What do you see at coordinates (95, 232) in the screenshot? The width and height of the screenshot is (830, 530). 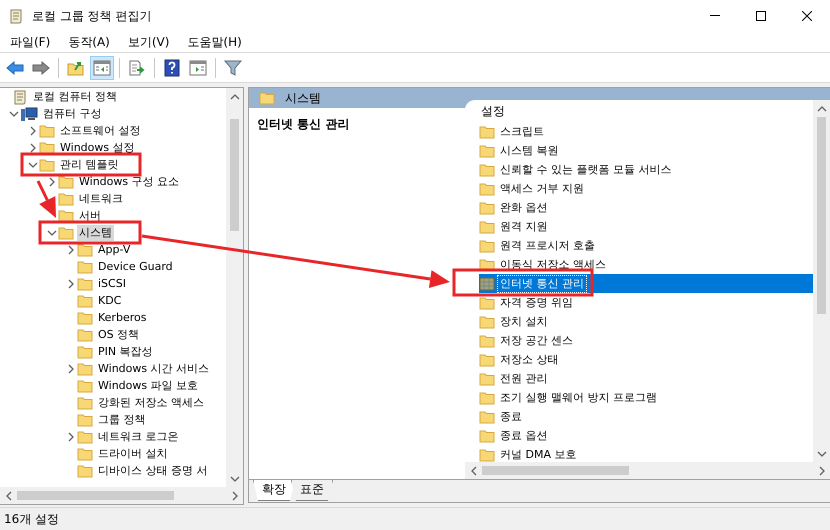 I see `tree-item: 시스템` at bounding box center [95, 232].